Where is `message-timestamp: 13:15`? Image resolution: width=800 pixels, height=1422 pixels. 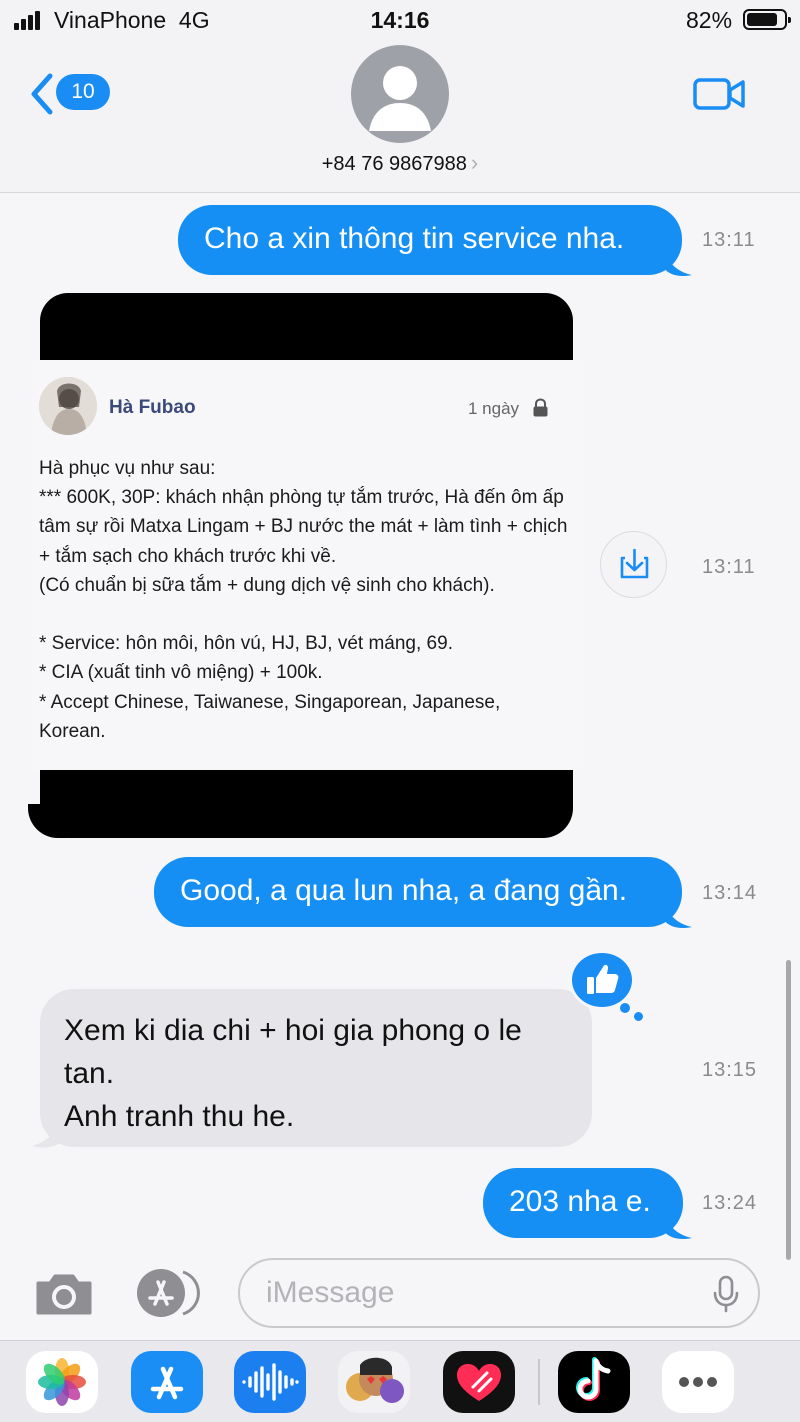
message-timestamp: 13:15 is located at coordinates (730, 1070).